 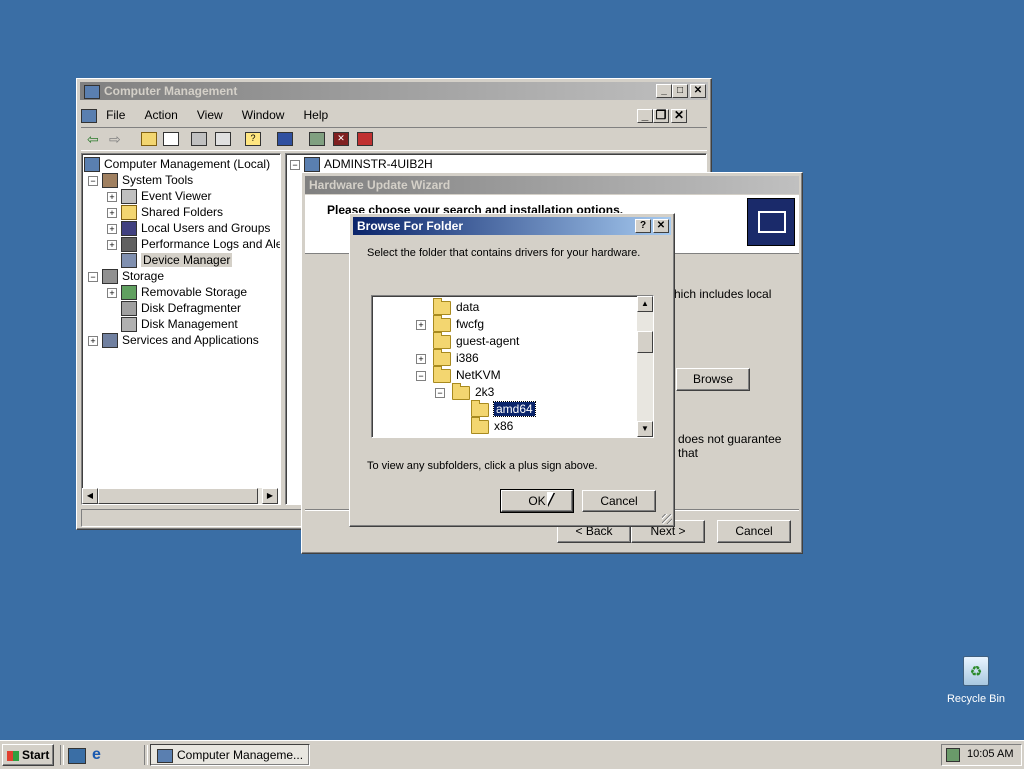 I want to click on collapse-storage: −, so click(x=93, y=277).